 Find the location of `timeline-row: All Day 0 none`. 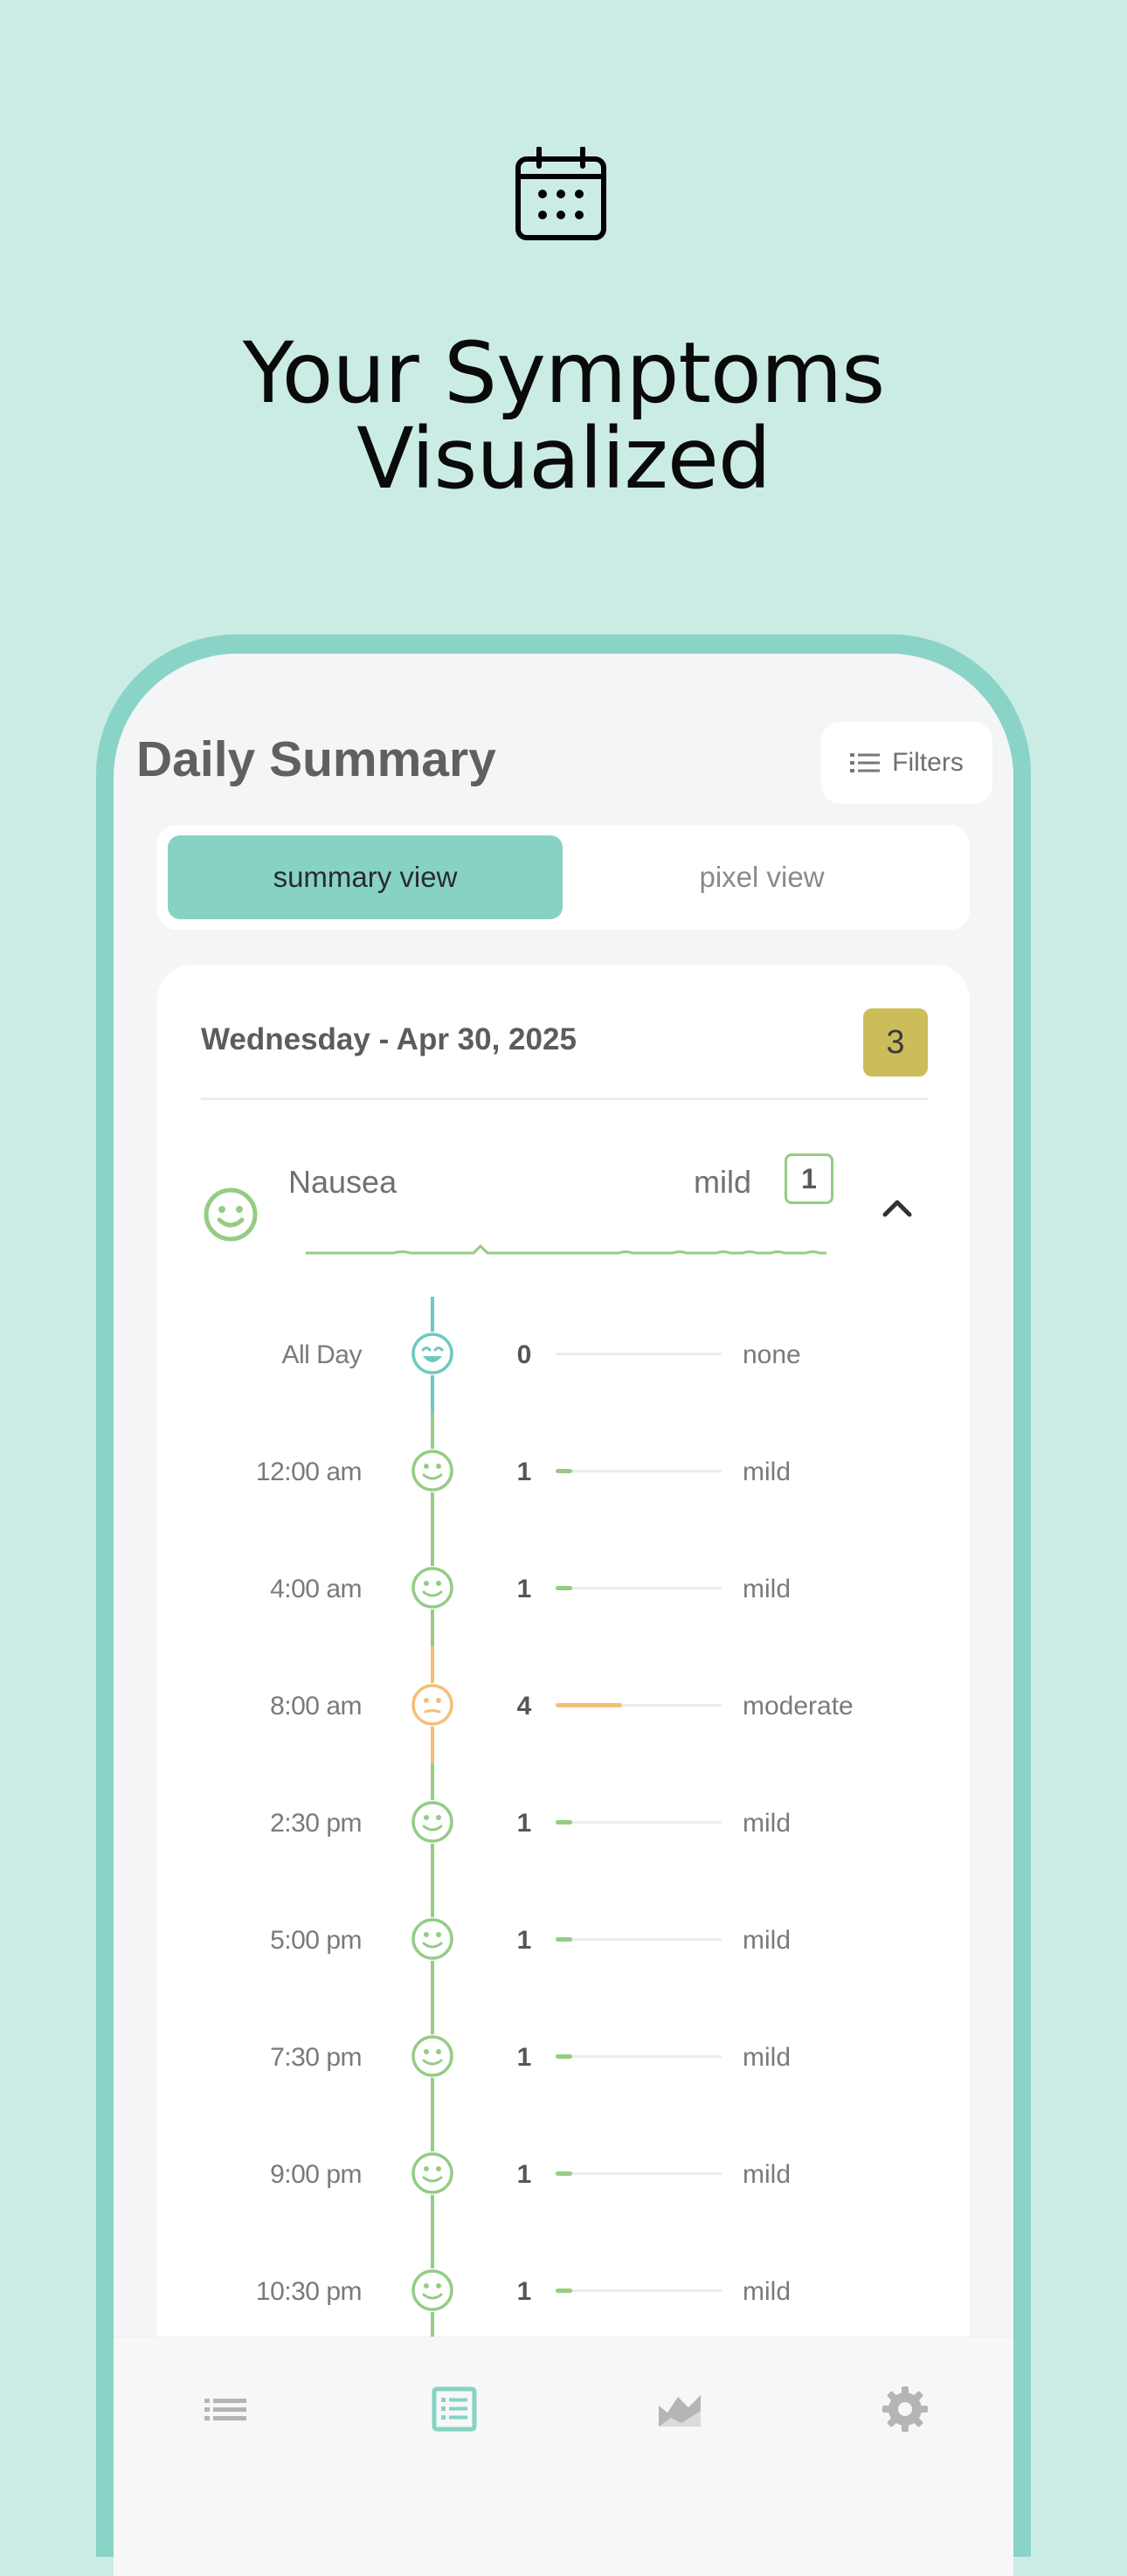

timeline-row: All Day 0 none is located at coordinates (563, 1355).